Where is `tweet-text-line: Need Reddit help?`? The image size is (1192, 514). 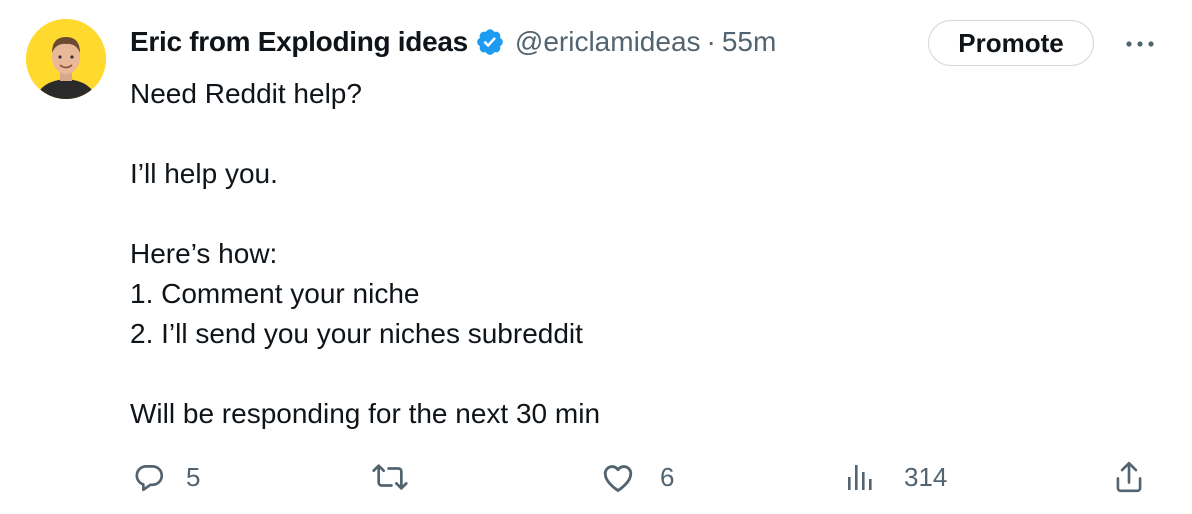 tweet-text-line: Need Reddit help? is located at coordinates (246, 93).